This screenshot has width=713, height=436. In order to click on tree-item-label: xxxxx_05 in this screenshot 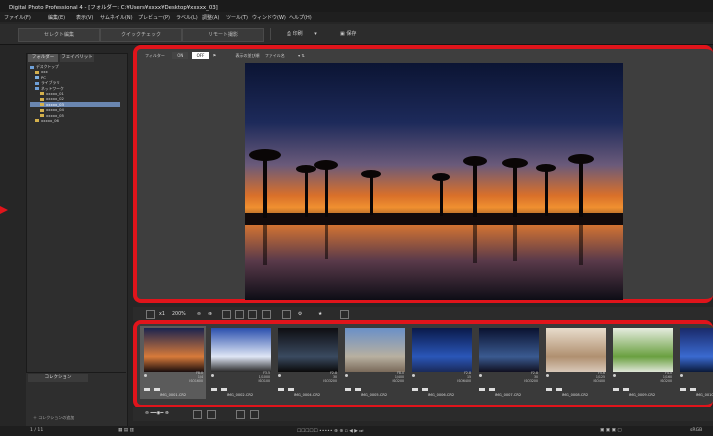, I will do `click(55, 115)`.